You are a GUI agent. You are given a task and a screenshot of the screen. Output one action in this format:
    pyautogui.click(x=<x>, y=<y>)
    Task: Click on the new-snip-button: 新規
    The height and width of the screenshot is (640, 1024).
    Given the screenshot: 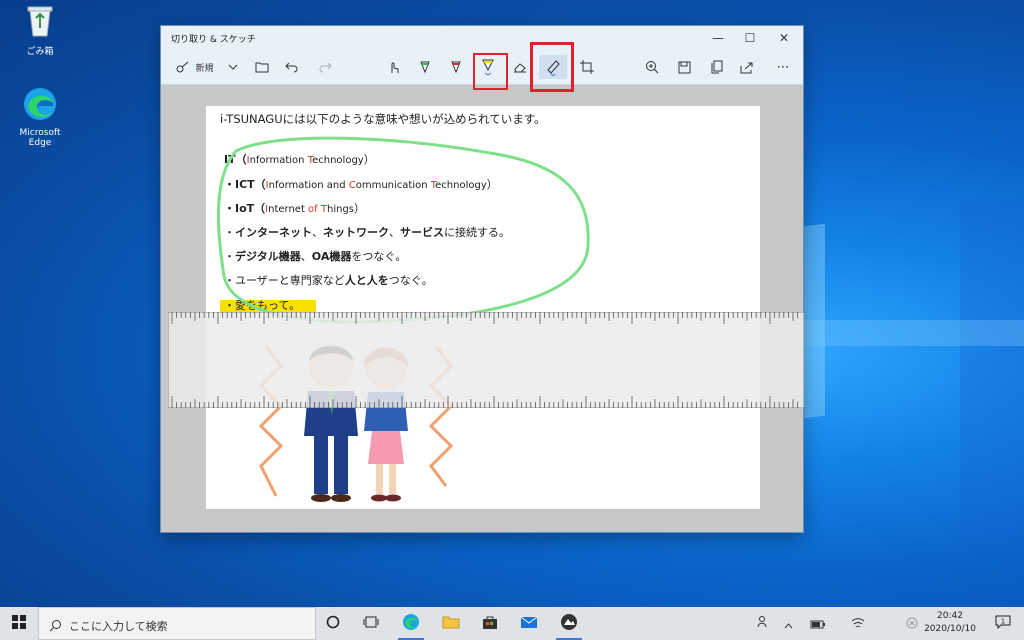 What is the action you would take?
    pyautogui.click(x=195, y=67)
    